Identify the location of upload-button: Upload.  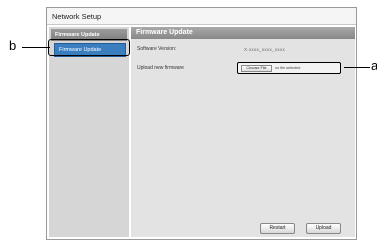
(323, 228).